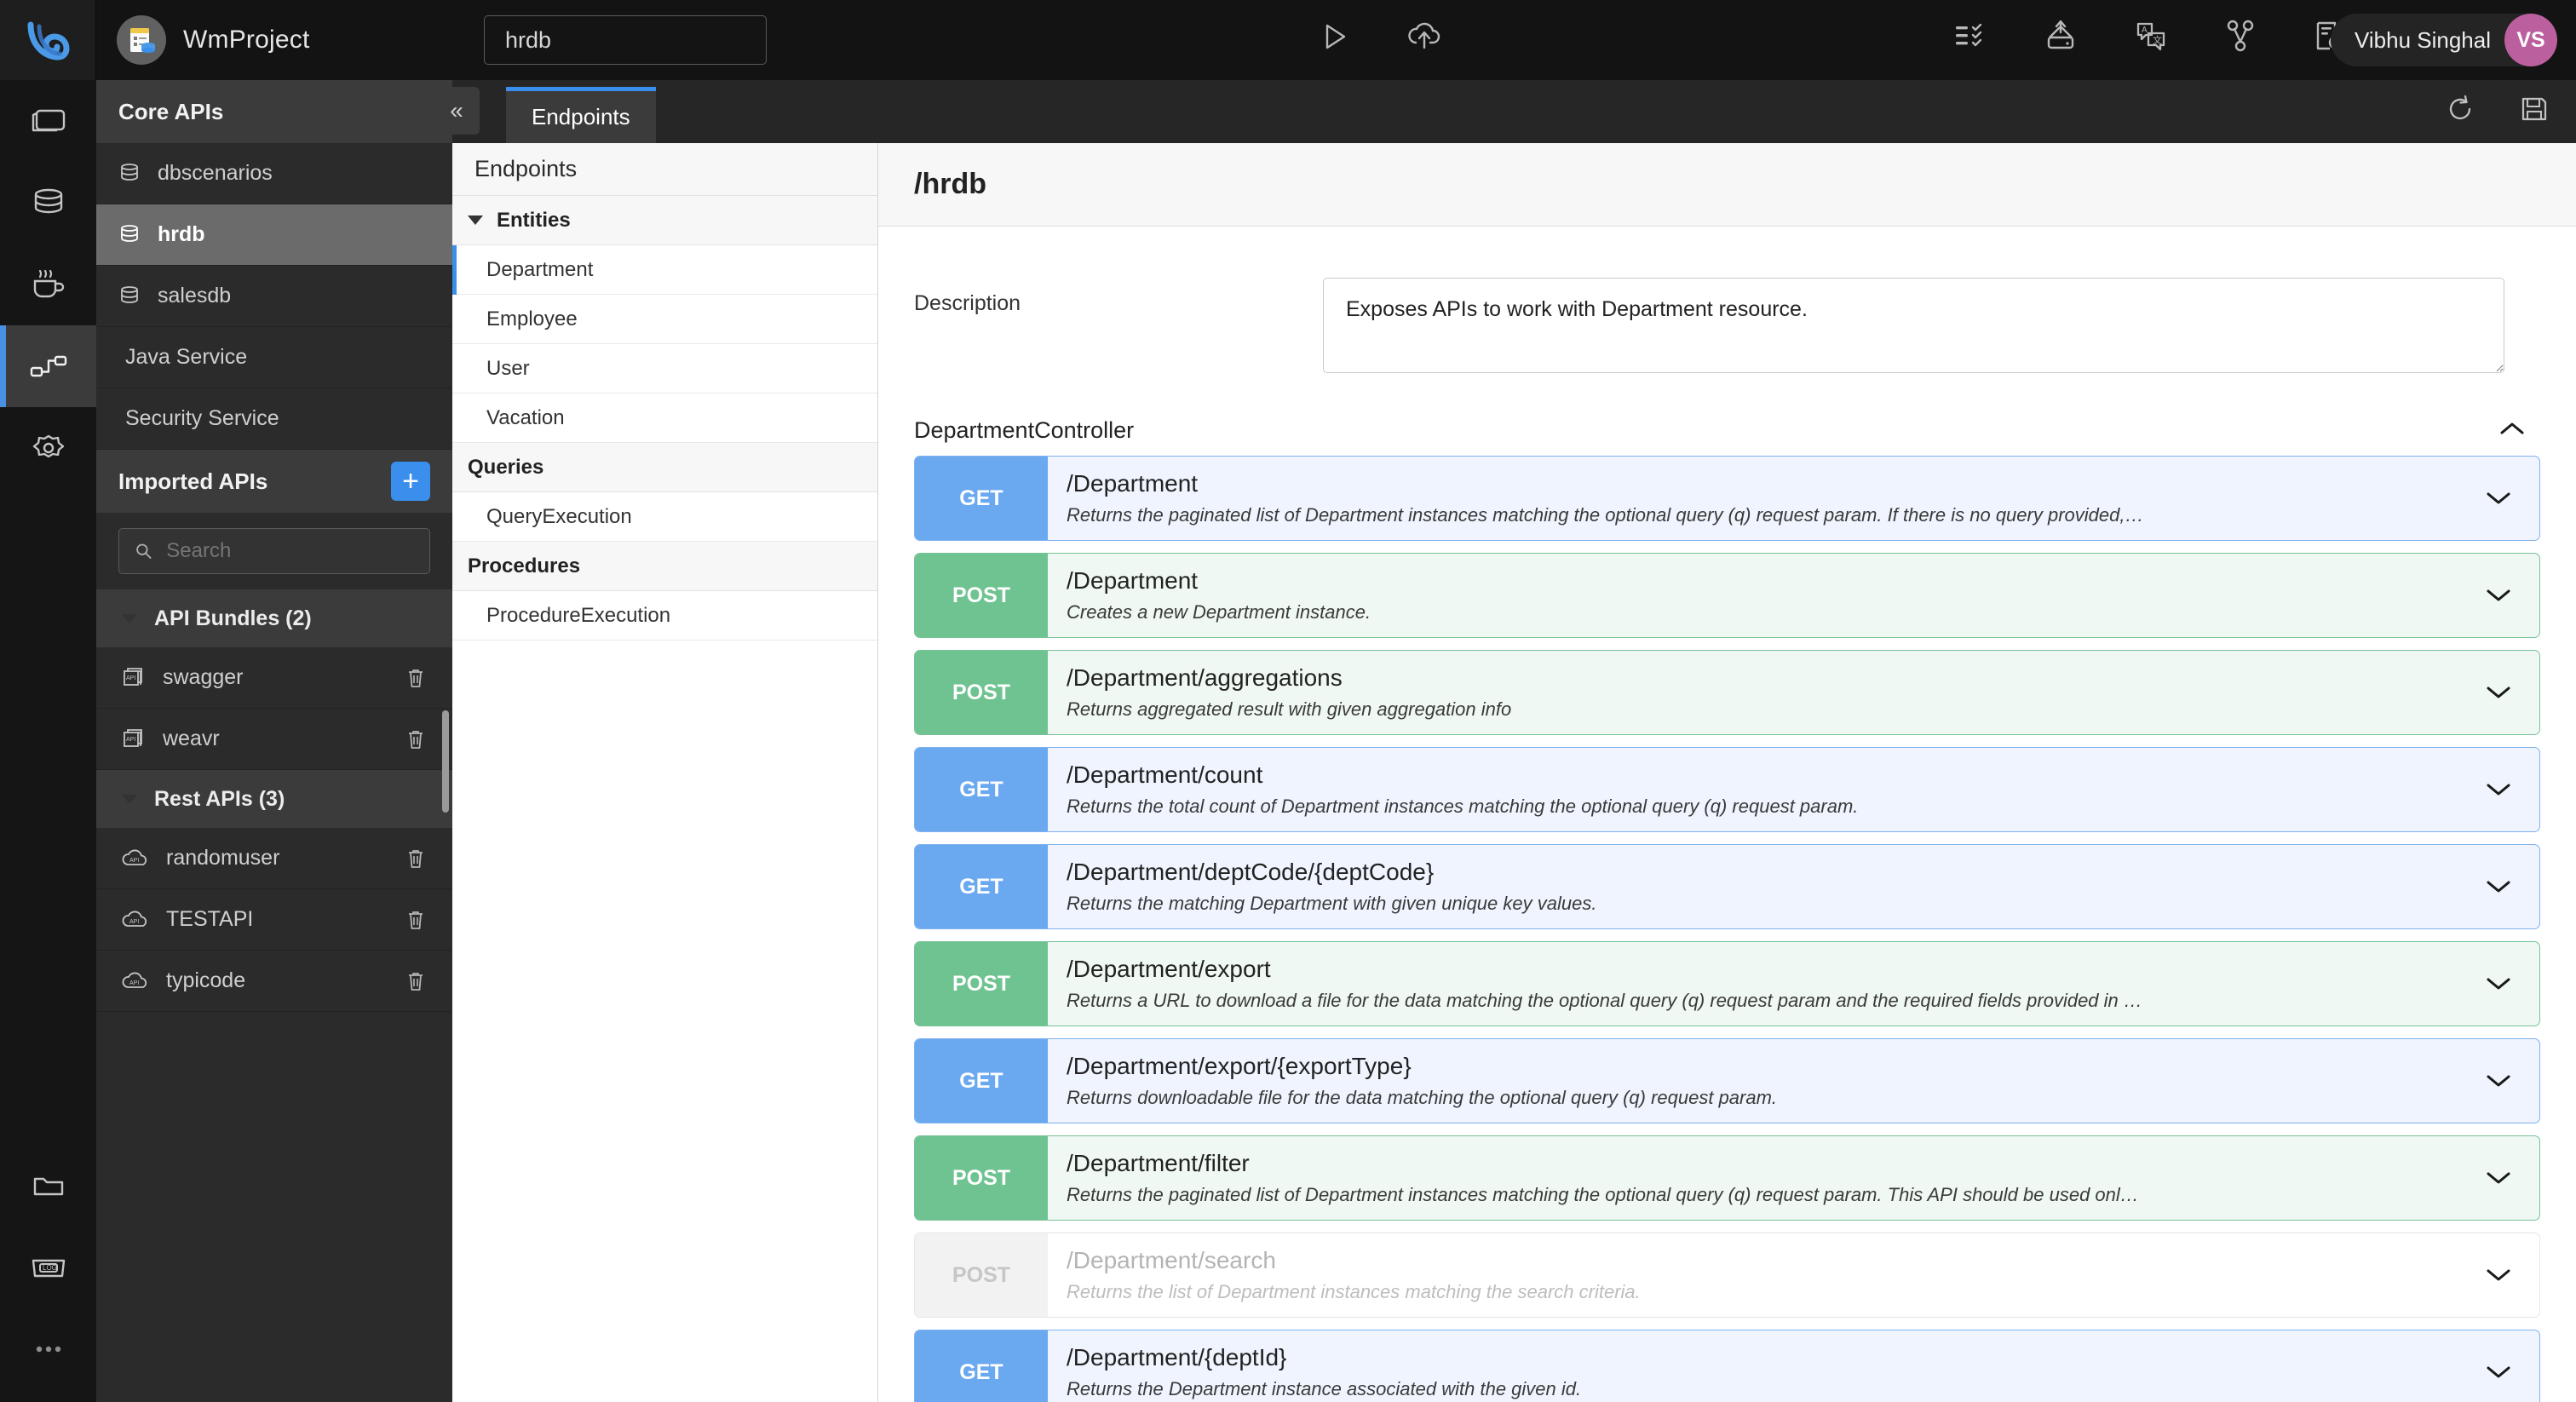 The height and width of the screenshot is (1402, 2576). What do you see at coordinates (581, 115) in the screenshot?
I see `tab-endpoints: Endpoints` at bounding box center [581, 115].